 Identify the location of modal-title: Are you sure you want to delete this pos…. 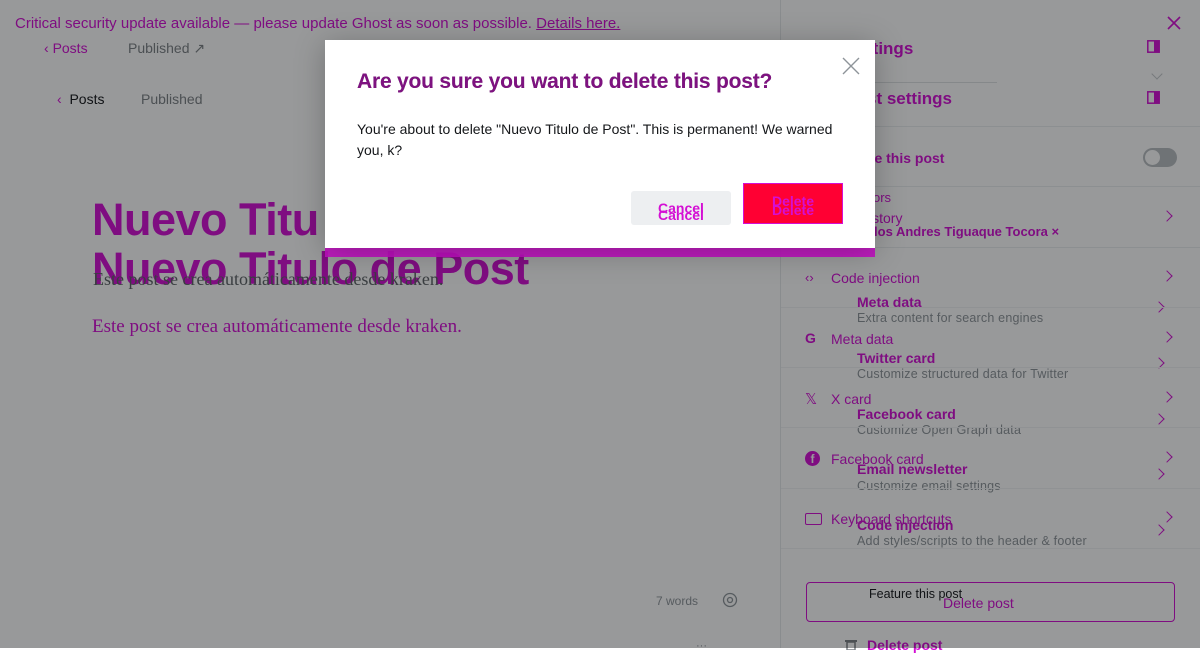
(565, 81).